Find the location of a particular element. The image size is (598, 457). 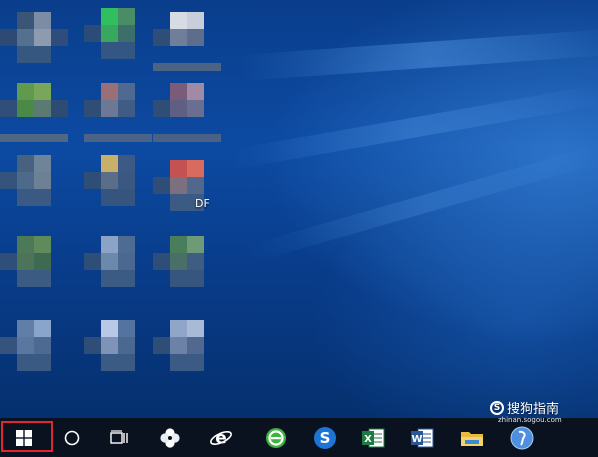

svg-text: e is located at coordinates (221, 438).